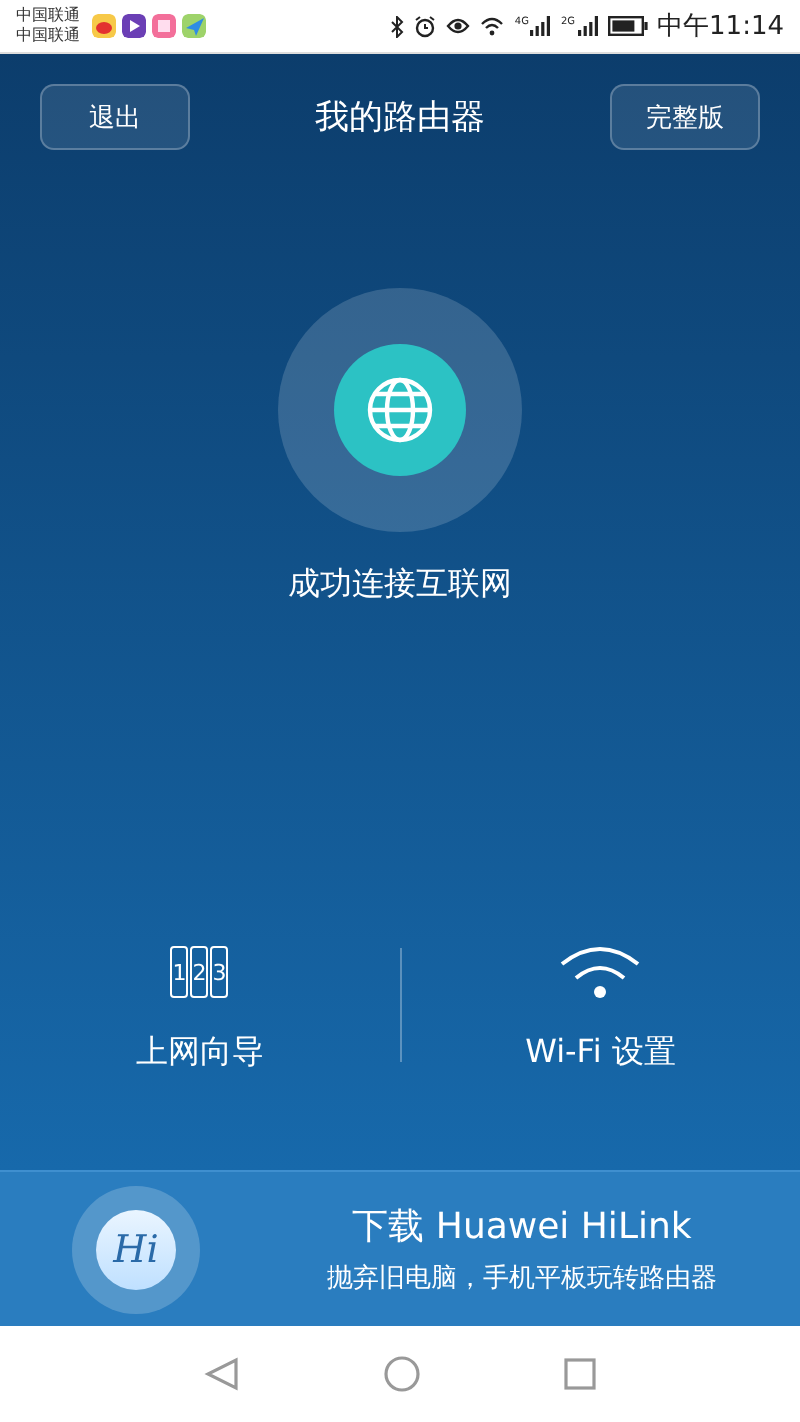 Image resolution: width=800 pixels, height=1422 pixels. Describe the element at coordinates (219, 972) in the screenshot. I see `step-number: 3` at that location.